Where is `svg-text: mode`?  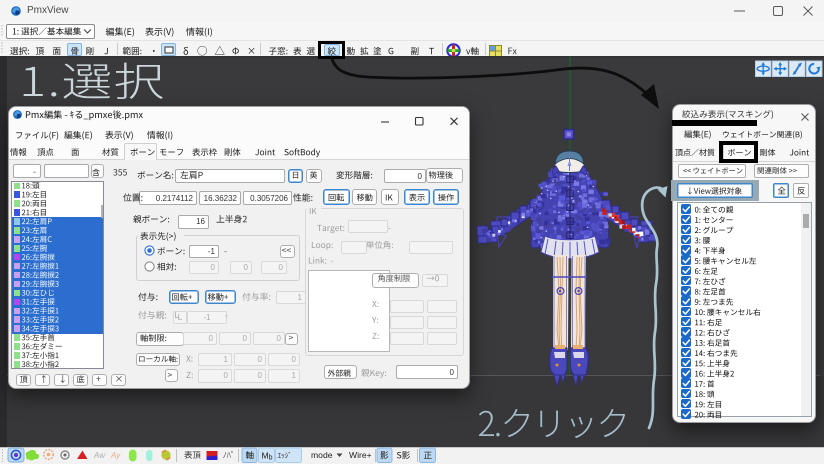 svg-text: mode is located at coordinates (322, 455).